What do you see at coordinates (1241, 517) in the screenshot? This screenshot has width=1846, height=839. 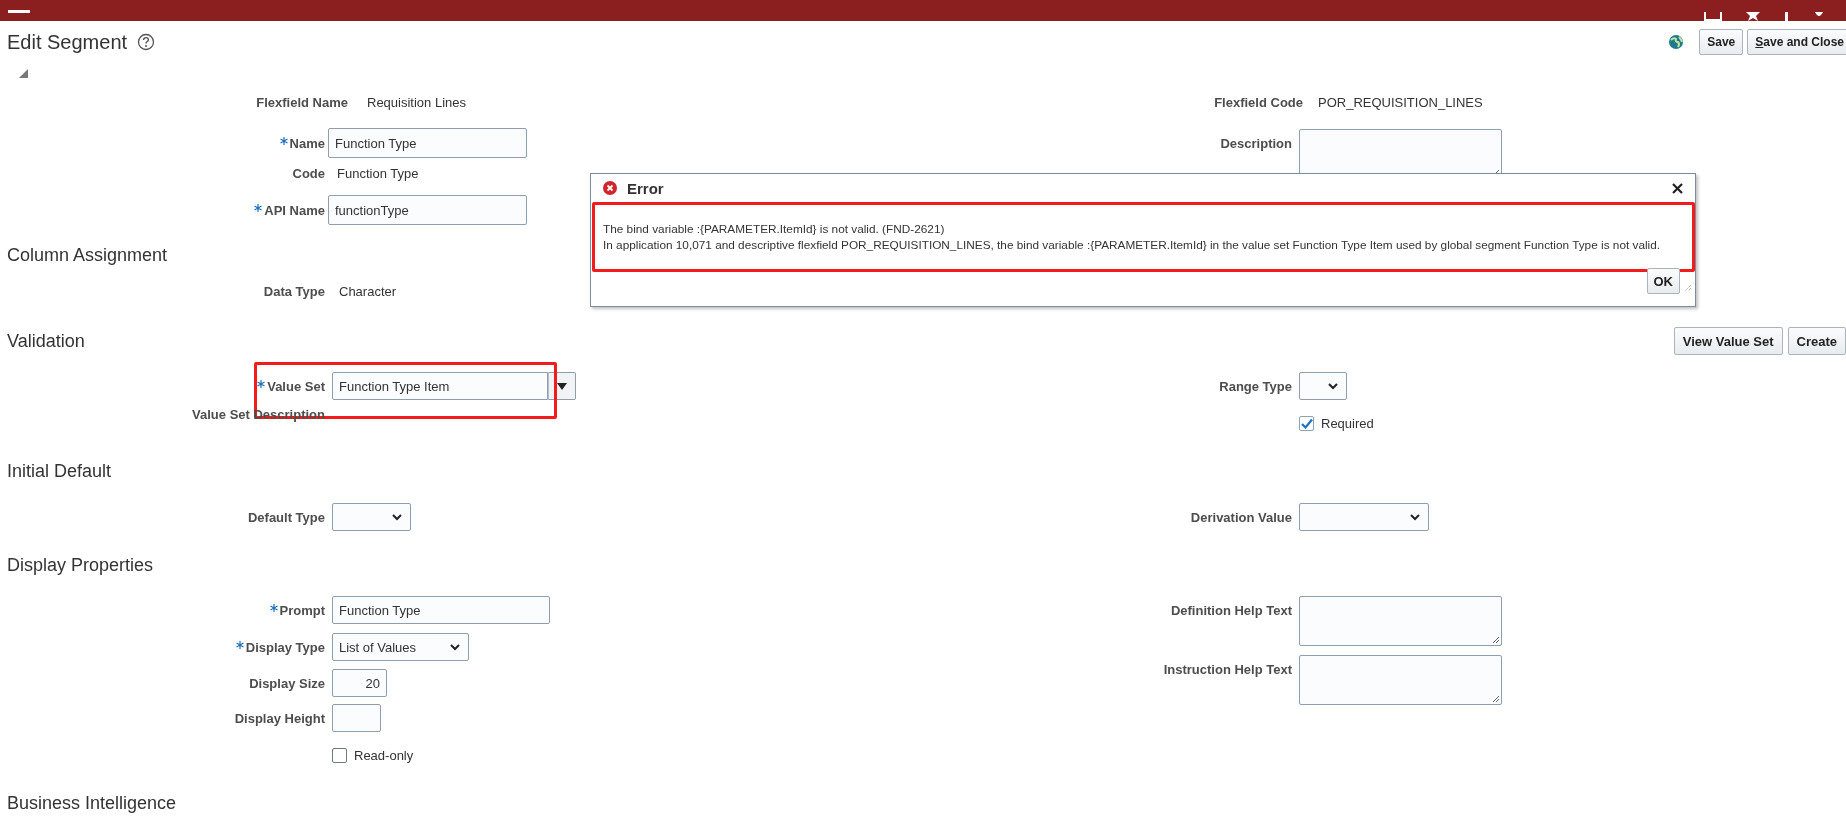 I see `field-label: Derivation Value` at bounding box center [1241, 517].